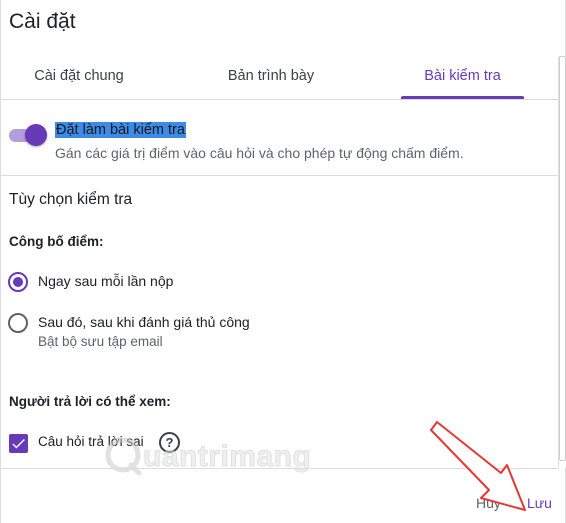  Describe the element at coordinates (42, 21) in the screenshot. I see `dialog-title: Cài đặt` at that location.